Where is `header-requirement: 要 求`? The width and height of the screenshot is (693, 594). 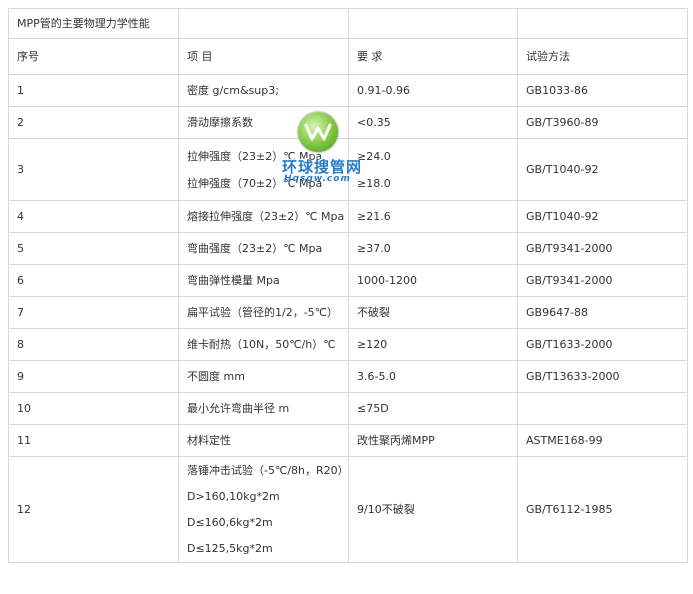 header-requirement: 要 求 is located at coordinates (433, 56).